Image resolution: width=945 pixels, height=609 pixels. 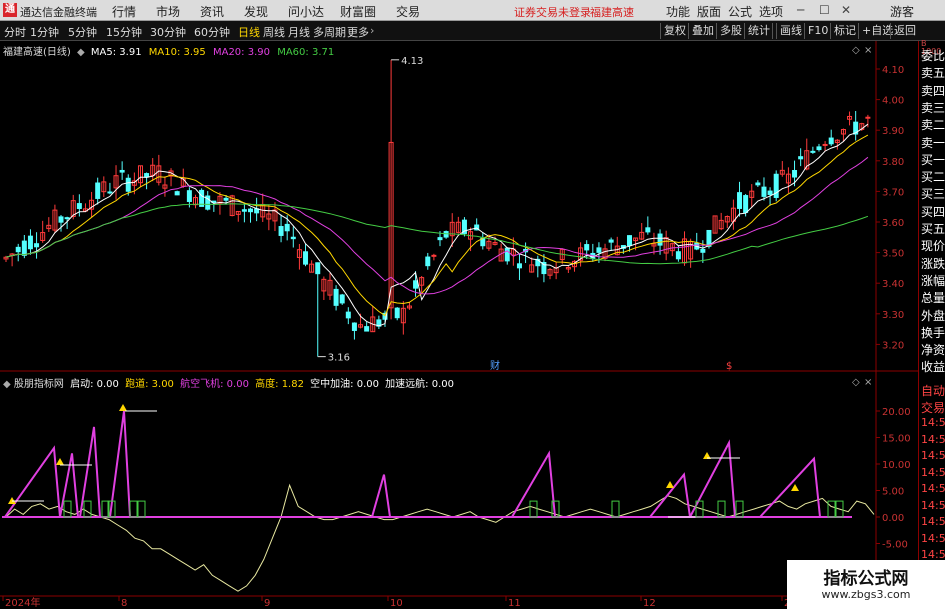 What do you see at coordinates (396, 603) in the screenshot?
I see `time-tick-label: 10` at bounding box center [396, 603].